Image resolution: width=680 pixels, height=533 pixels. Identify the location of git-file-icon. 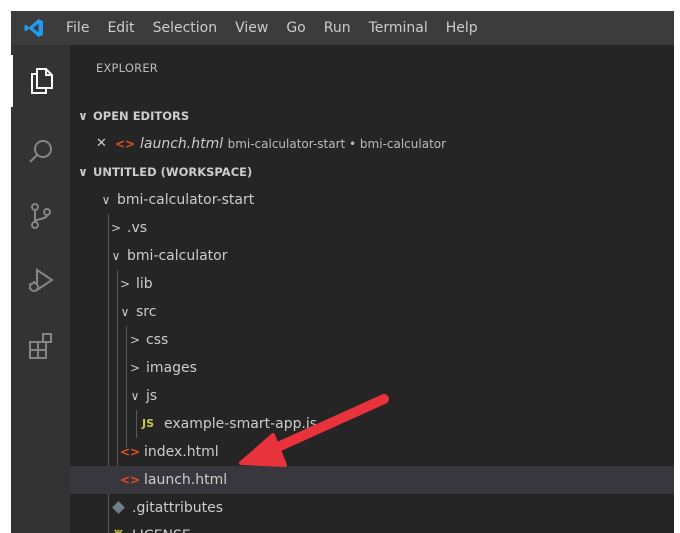
(118, 507).